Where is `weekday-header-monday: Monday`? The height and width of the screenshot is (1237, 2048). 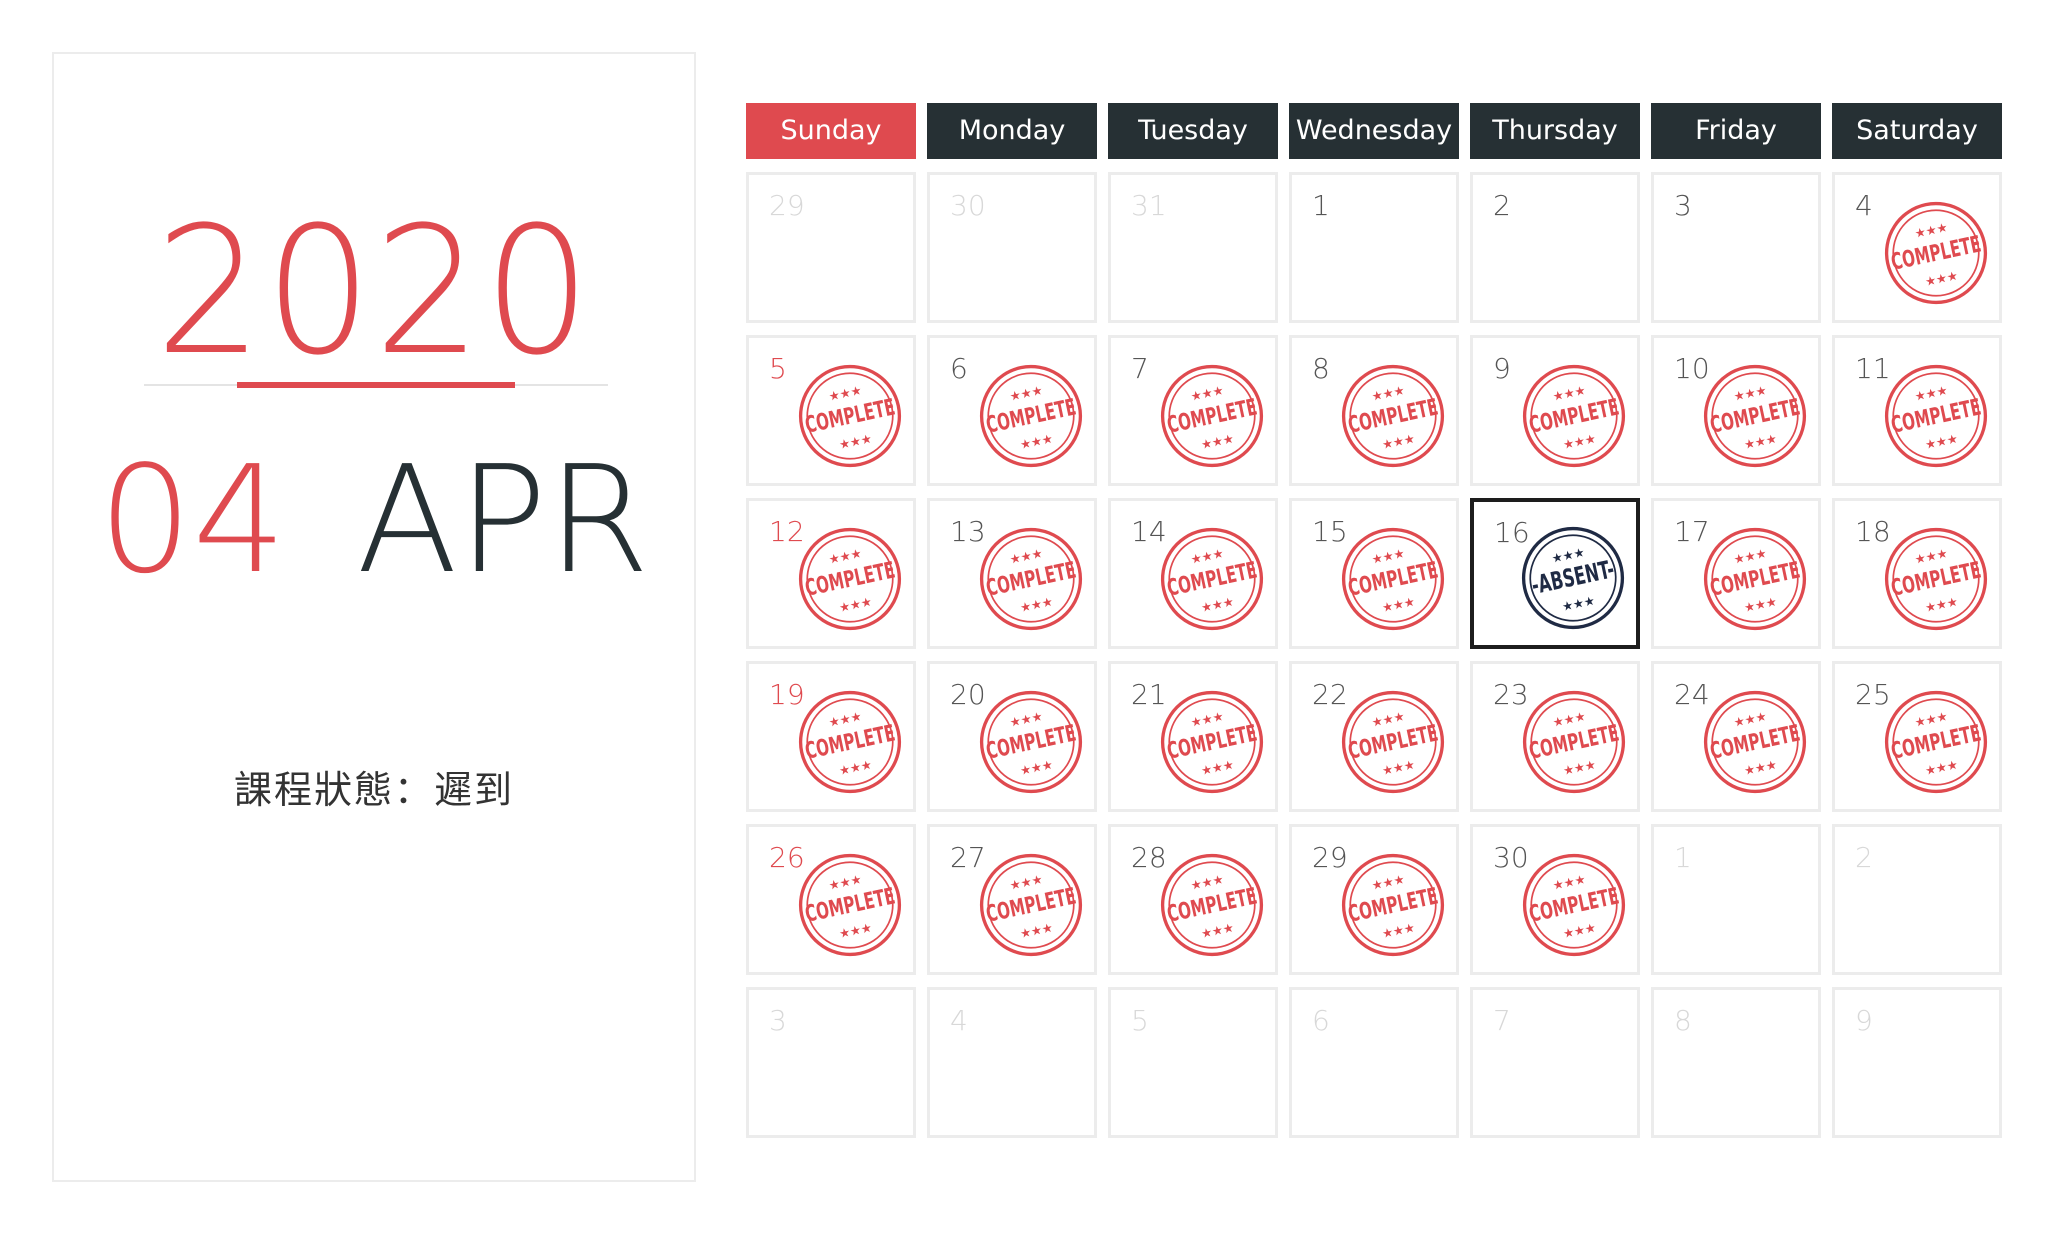 weekday-header-monday: Monday is located at coordinates (1012, 131).